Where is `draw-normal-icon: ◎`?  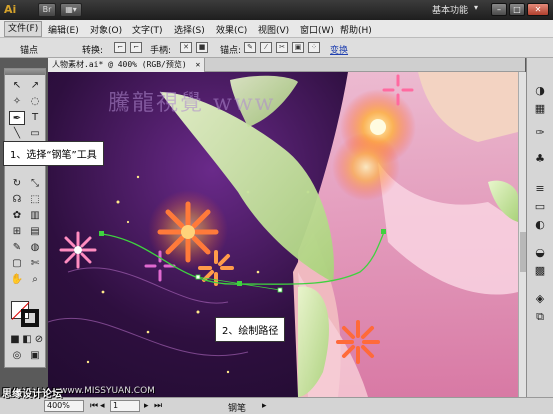 draw-normal-icon: ◎ is located at coordinates (17, 356).